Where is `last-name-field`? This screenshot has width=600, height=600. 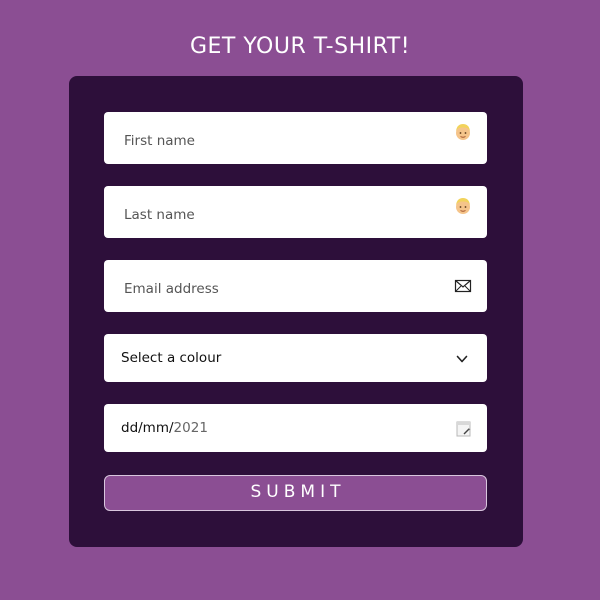
last-name-field is located at coordinates (295, 212).